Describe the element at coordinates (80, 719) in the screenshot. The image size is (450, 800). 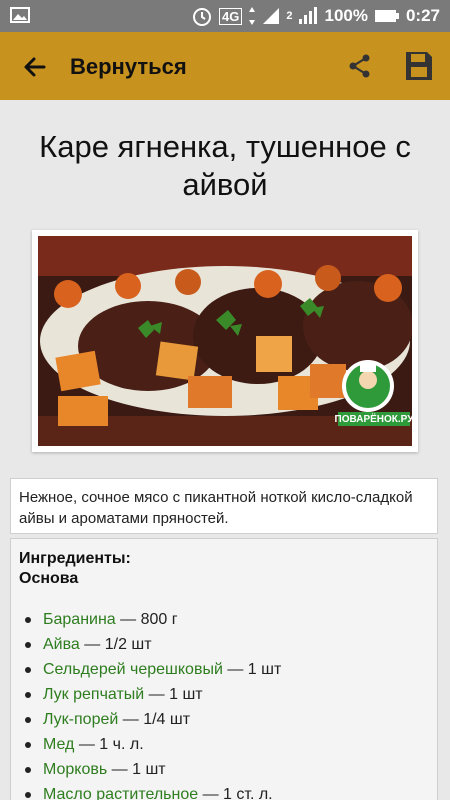
I see `ingredient-link: Лук-порей` at that location.